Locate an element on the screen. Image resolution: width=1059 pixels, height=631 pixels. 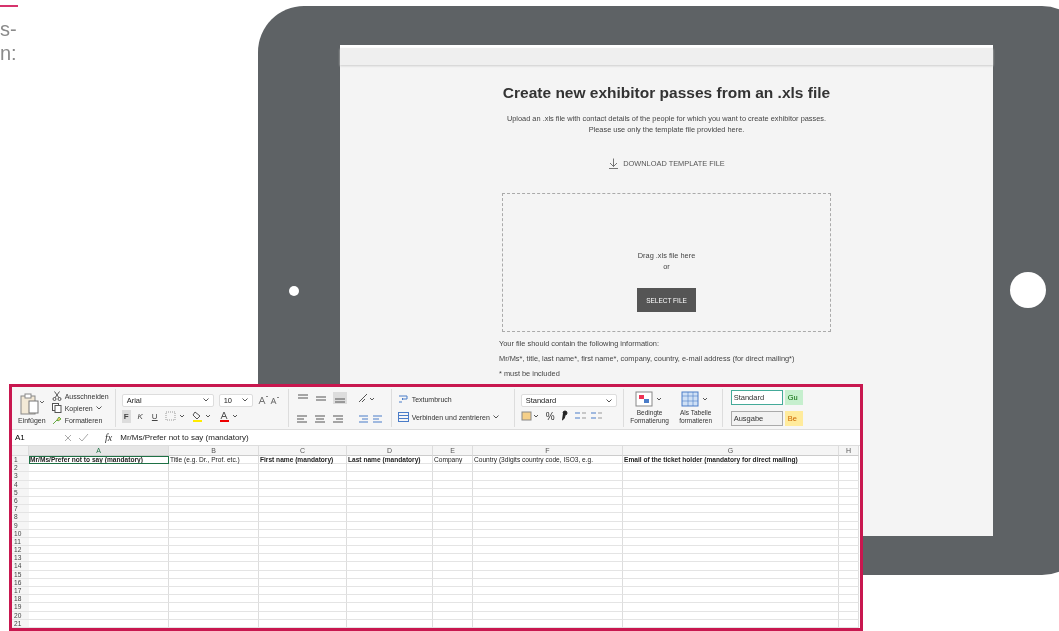
indent-icon is located at coordinates (370, 419).